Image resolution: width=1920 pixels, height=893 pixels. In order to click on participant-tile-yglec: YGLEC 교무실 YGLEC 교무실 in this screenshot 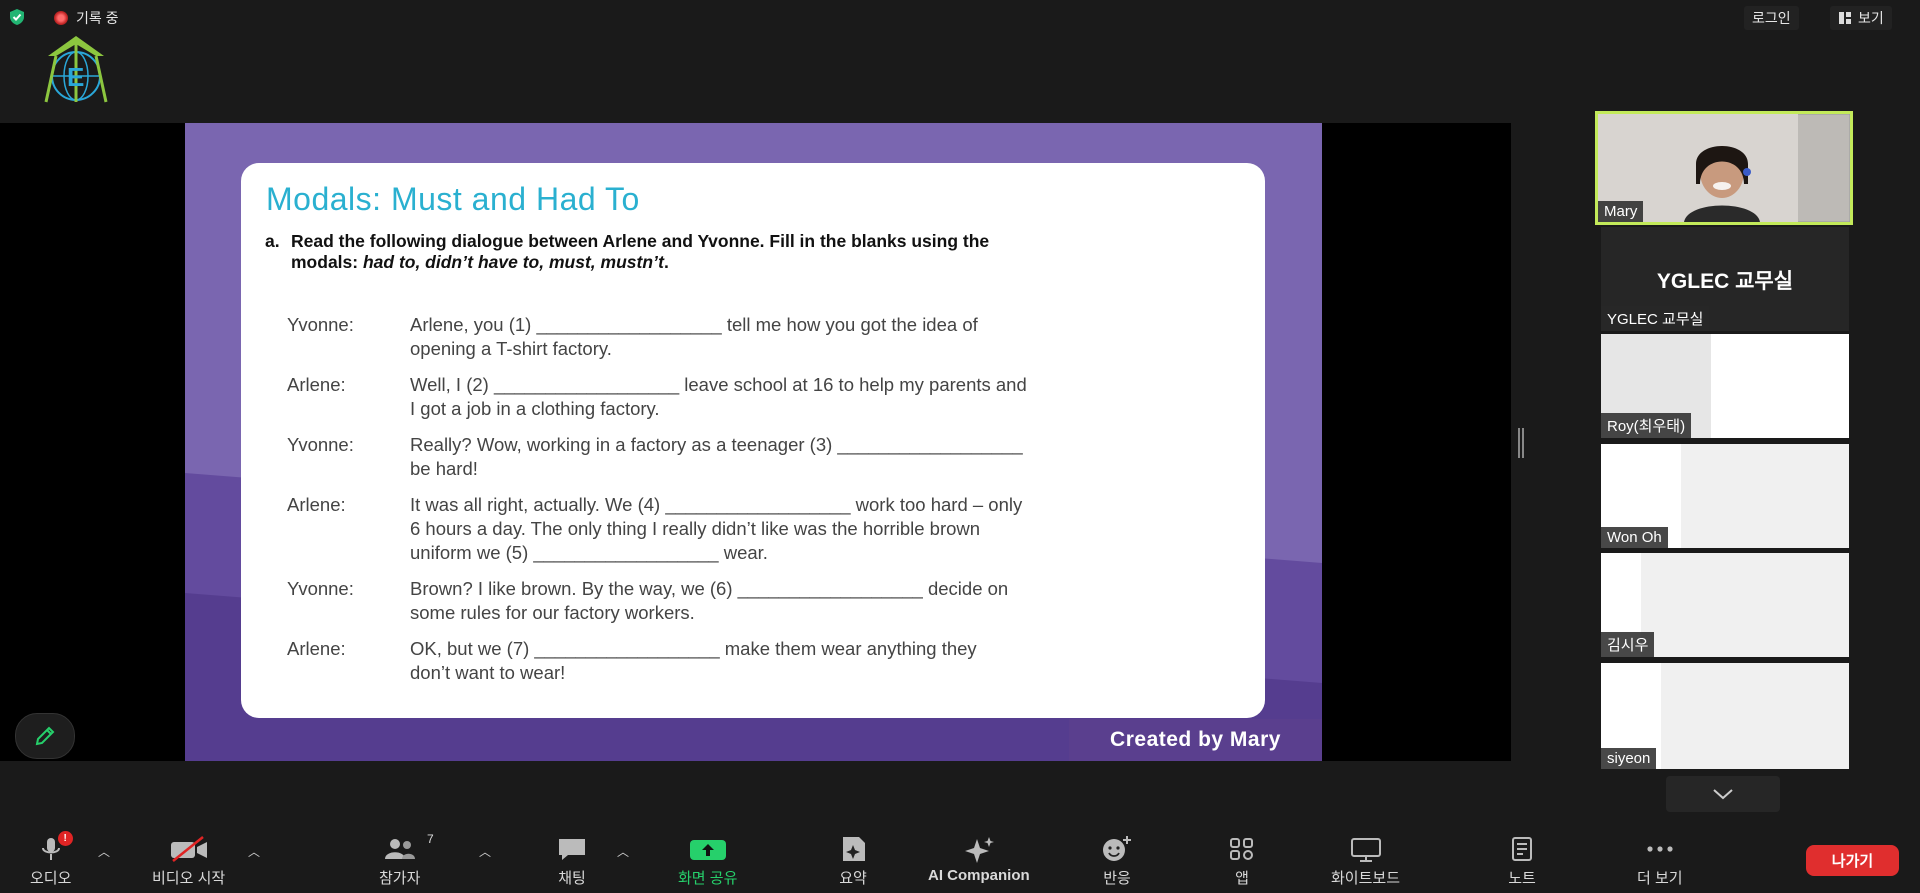, I will do `click(1725, 279)`.